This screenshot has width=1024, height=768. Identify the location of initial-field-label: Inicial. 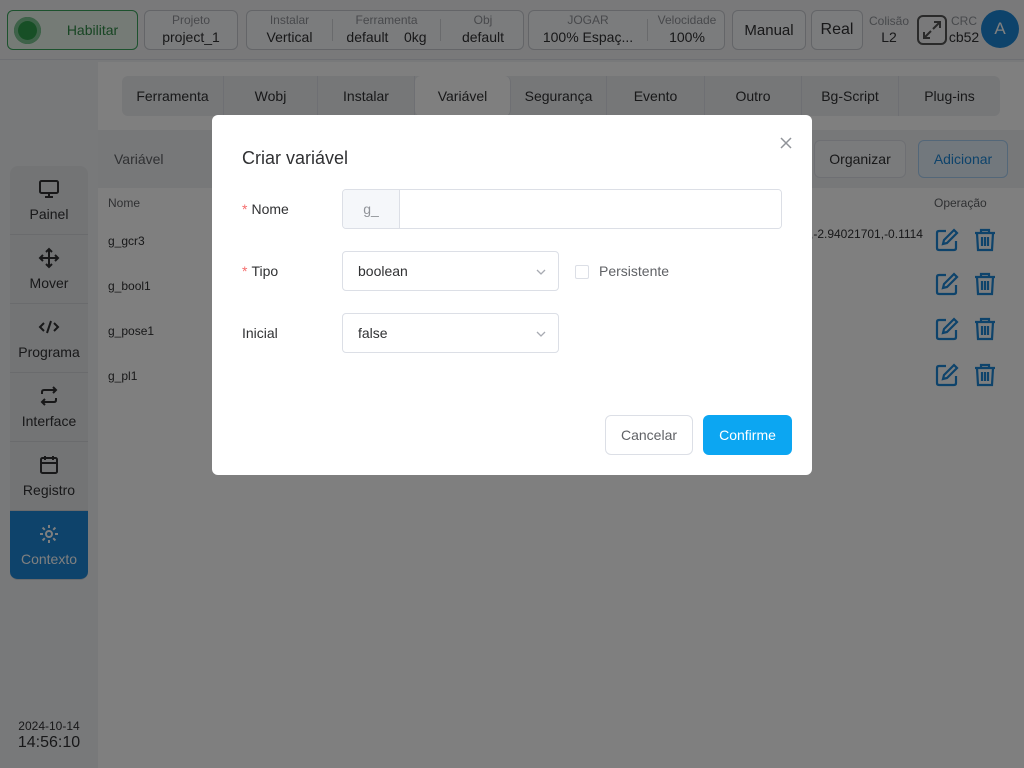
(260, 333).